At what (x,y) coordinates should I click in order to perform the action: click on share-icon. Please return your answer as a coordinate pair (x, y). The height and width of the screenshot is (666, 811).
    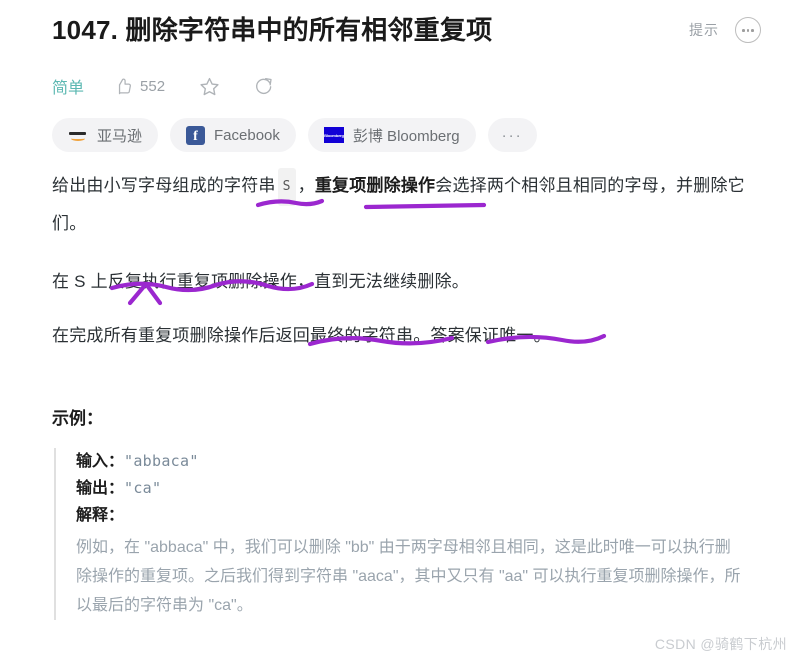
    Looking at the image, I should click on (264, 86).